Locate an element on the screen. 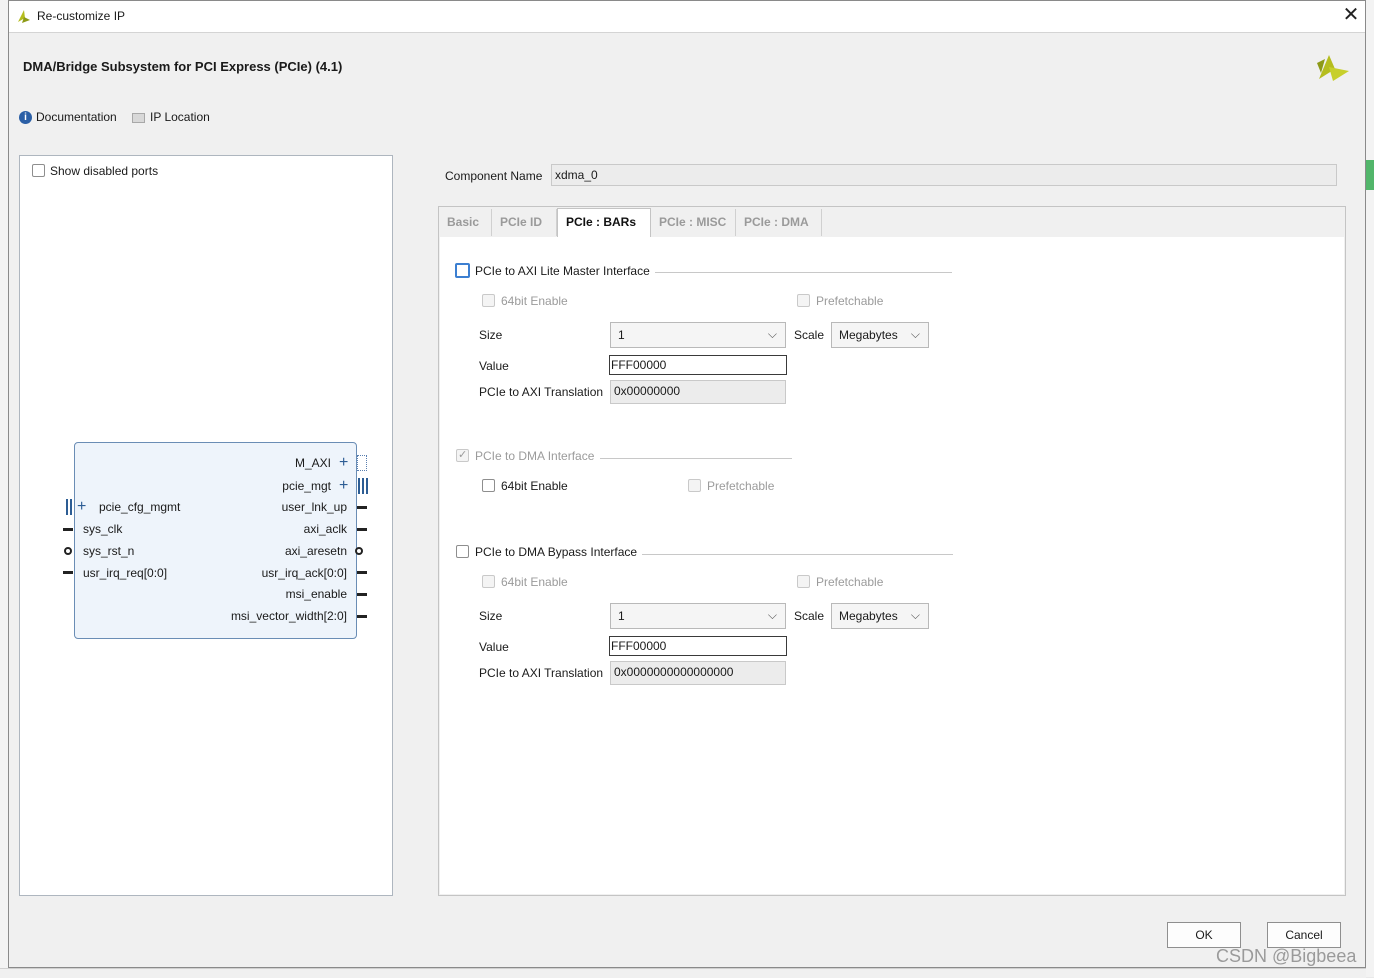 This screenshot has width=1374, height=978. dma-bypass-title: PCIe to DMA Bypass Interface is located at coordinates (556, 552).